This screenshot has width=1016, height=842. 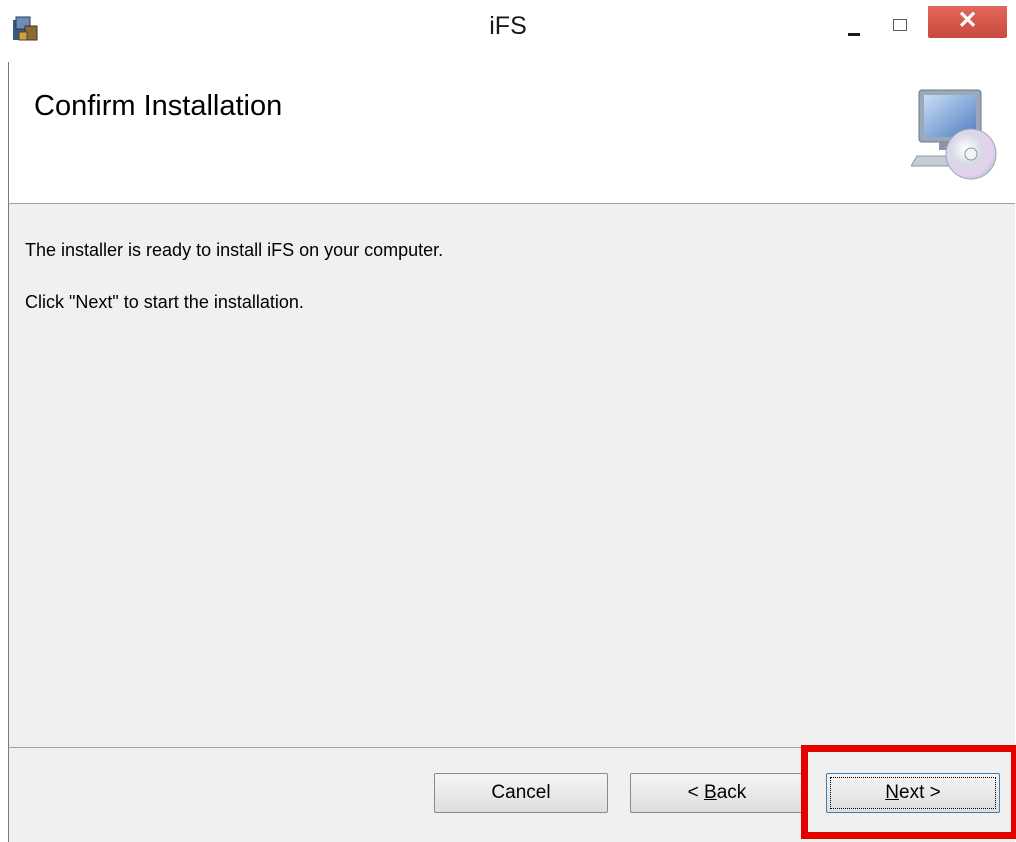 I want to click on computer-cd-icon, so click(x=954, y=134).